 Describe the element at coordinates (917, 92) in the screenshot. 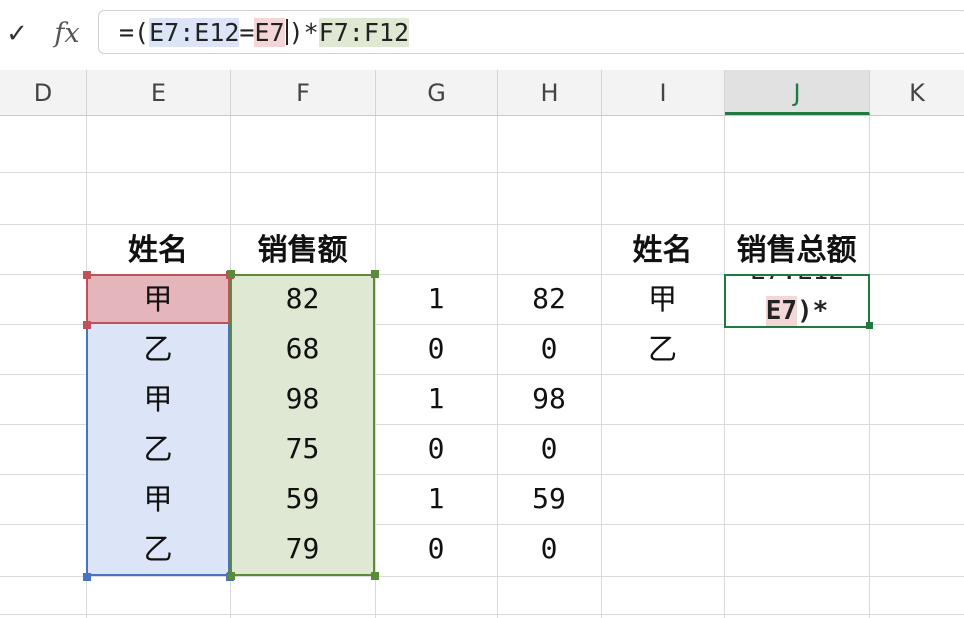

I see `column-header-k: K` at that location.